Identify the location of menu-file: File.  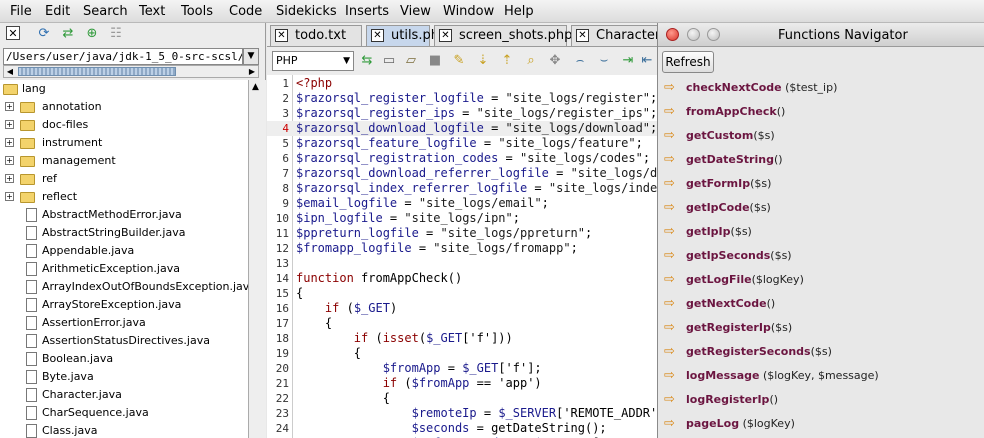
(21, 11).